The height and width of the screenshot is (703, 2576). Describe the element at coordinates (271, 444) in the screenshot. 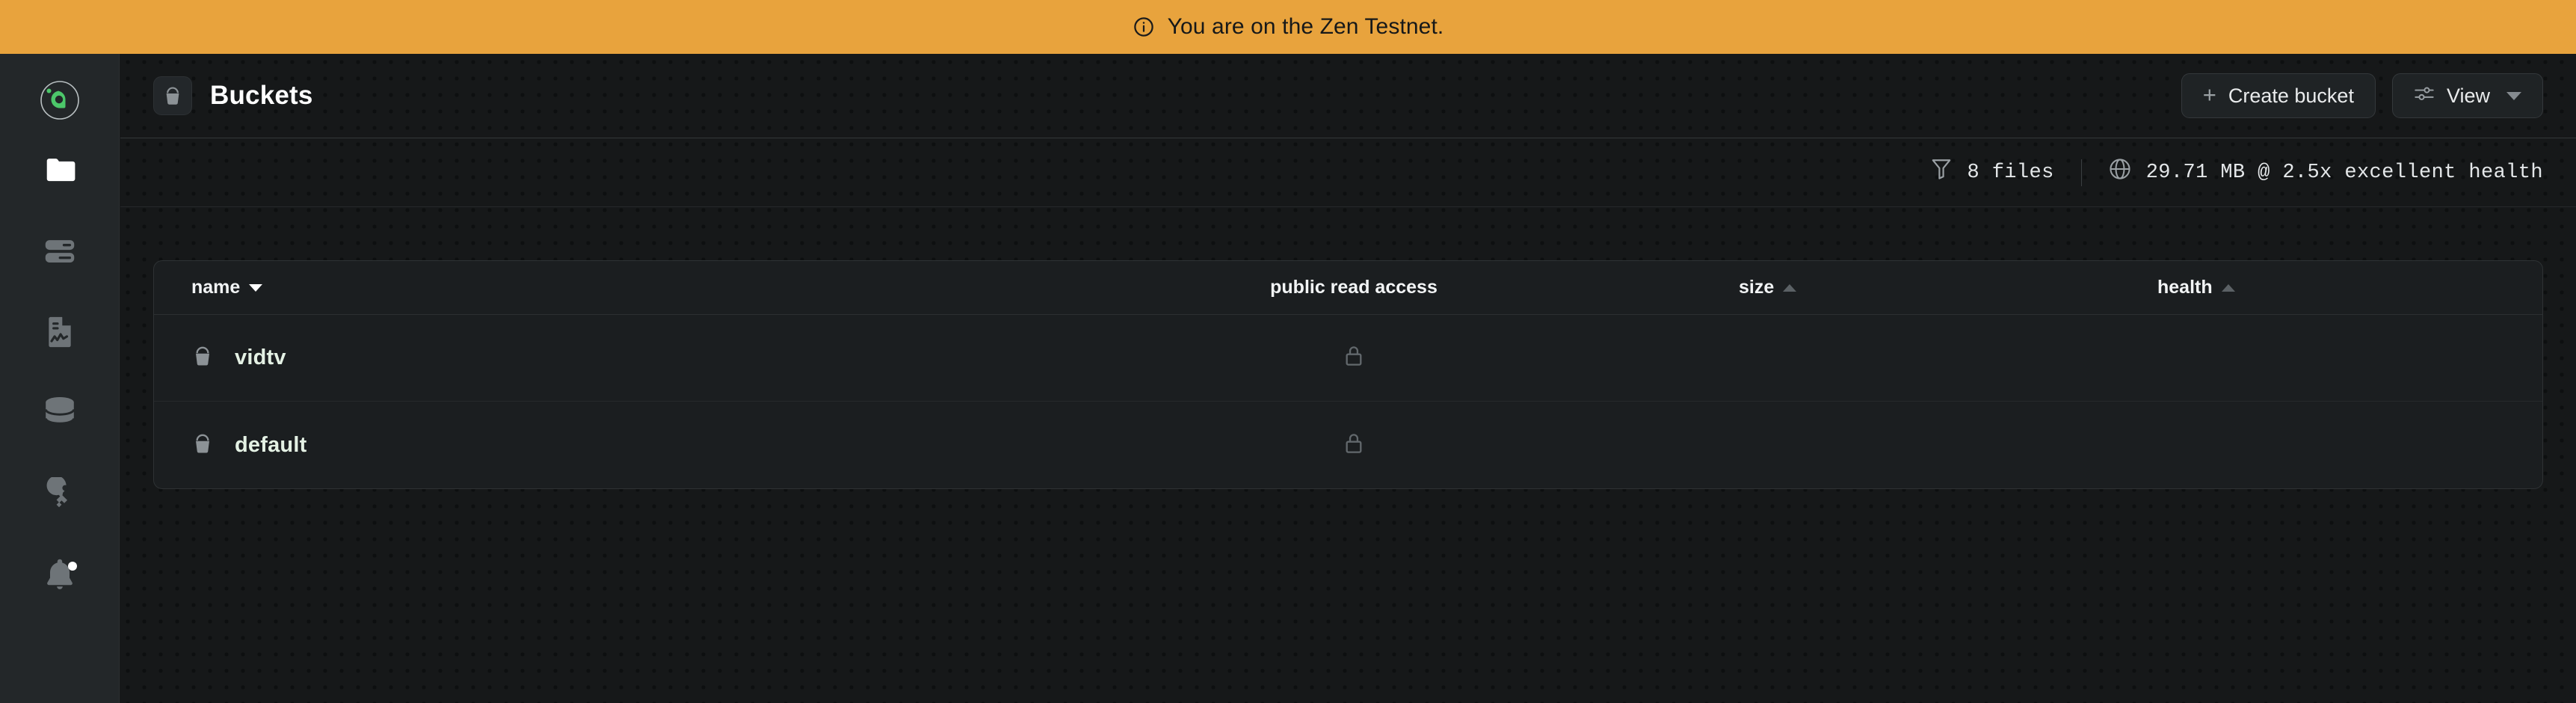

I see `bucket-name: default` at that location.